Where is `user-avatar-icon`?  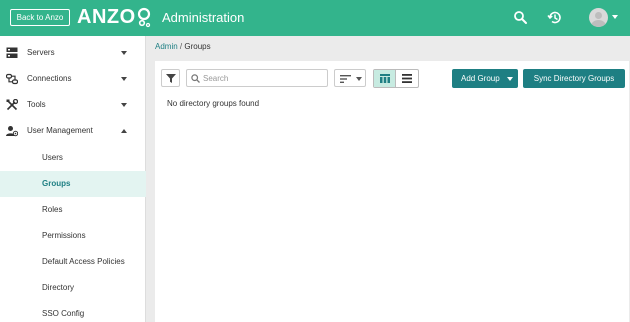 user-avatar-icon is located at coordinates (598, 17).